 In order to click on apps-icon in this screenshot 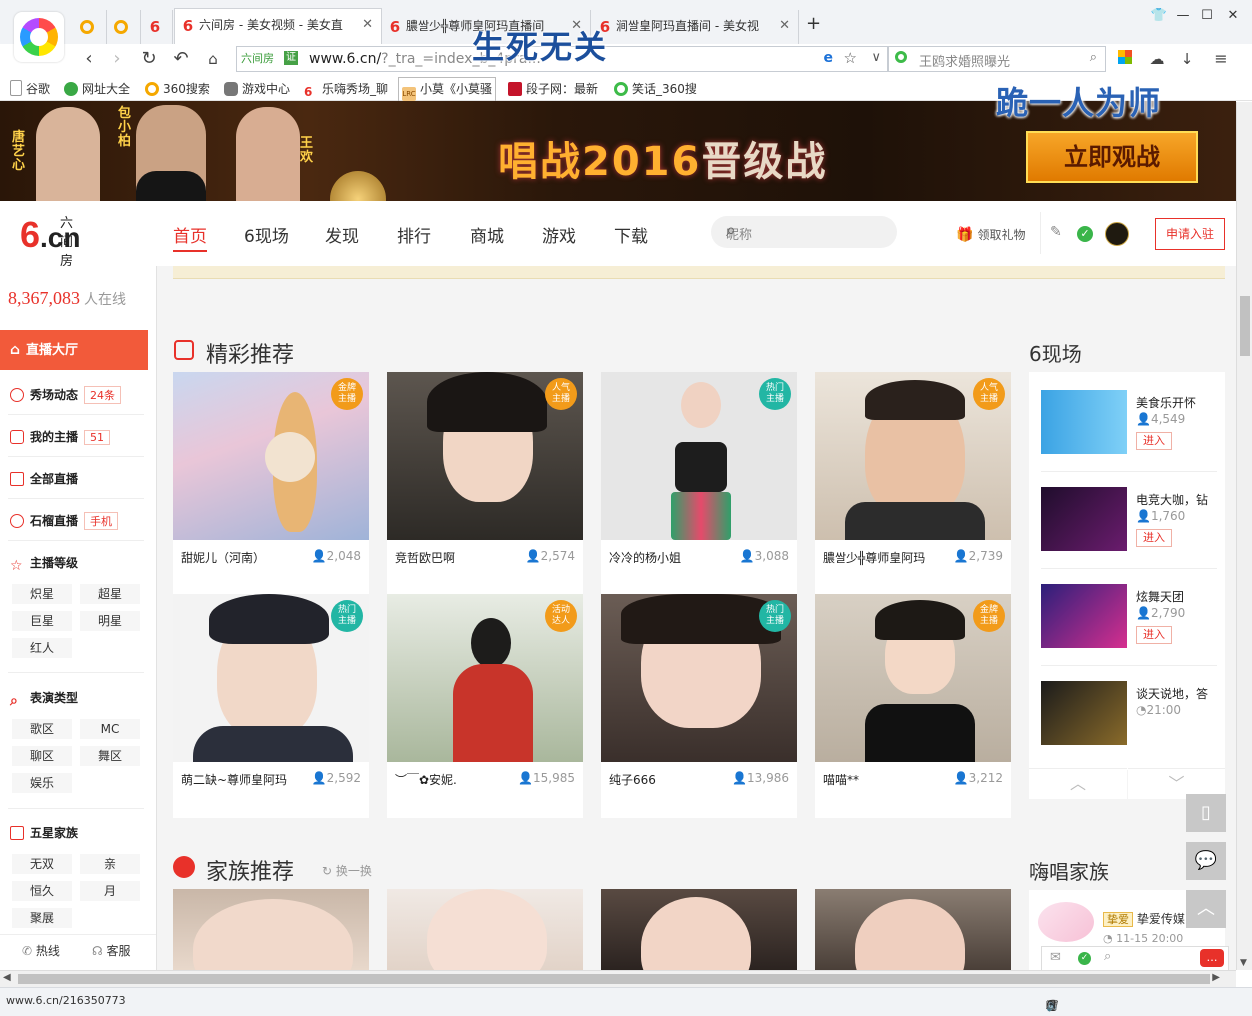, I will do `click(1125, 57)`.